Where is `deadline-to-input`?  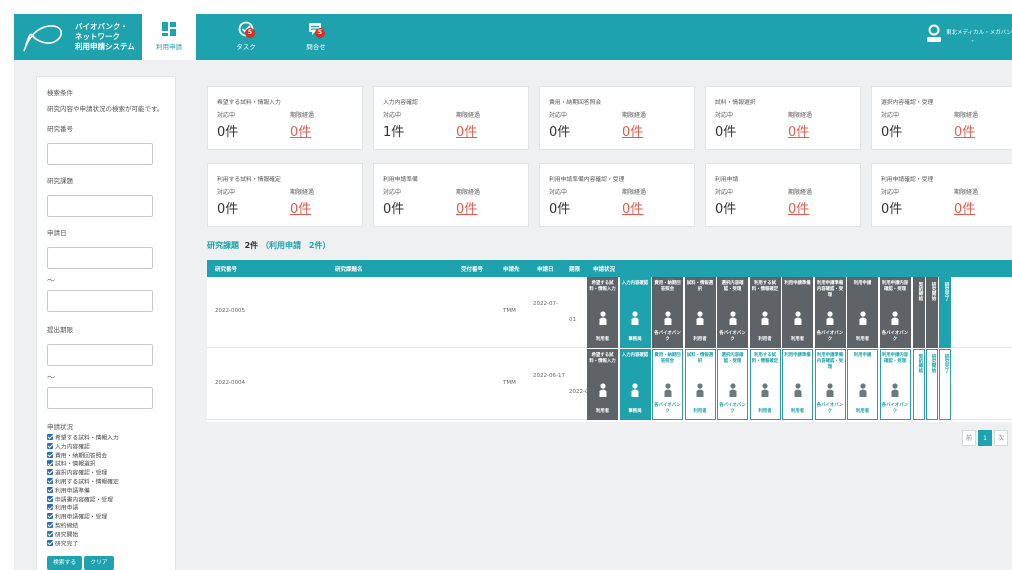 deadline-to-input is located at coordinates (100, 398).